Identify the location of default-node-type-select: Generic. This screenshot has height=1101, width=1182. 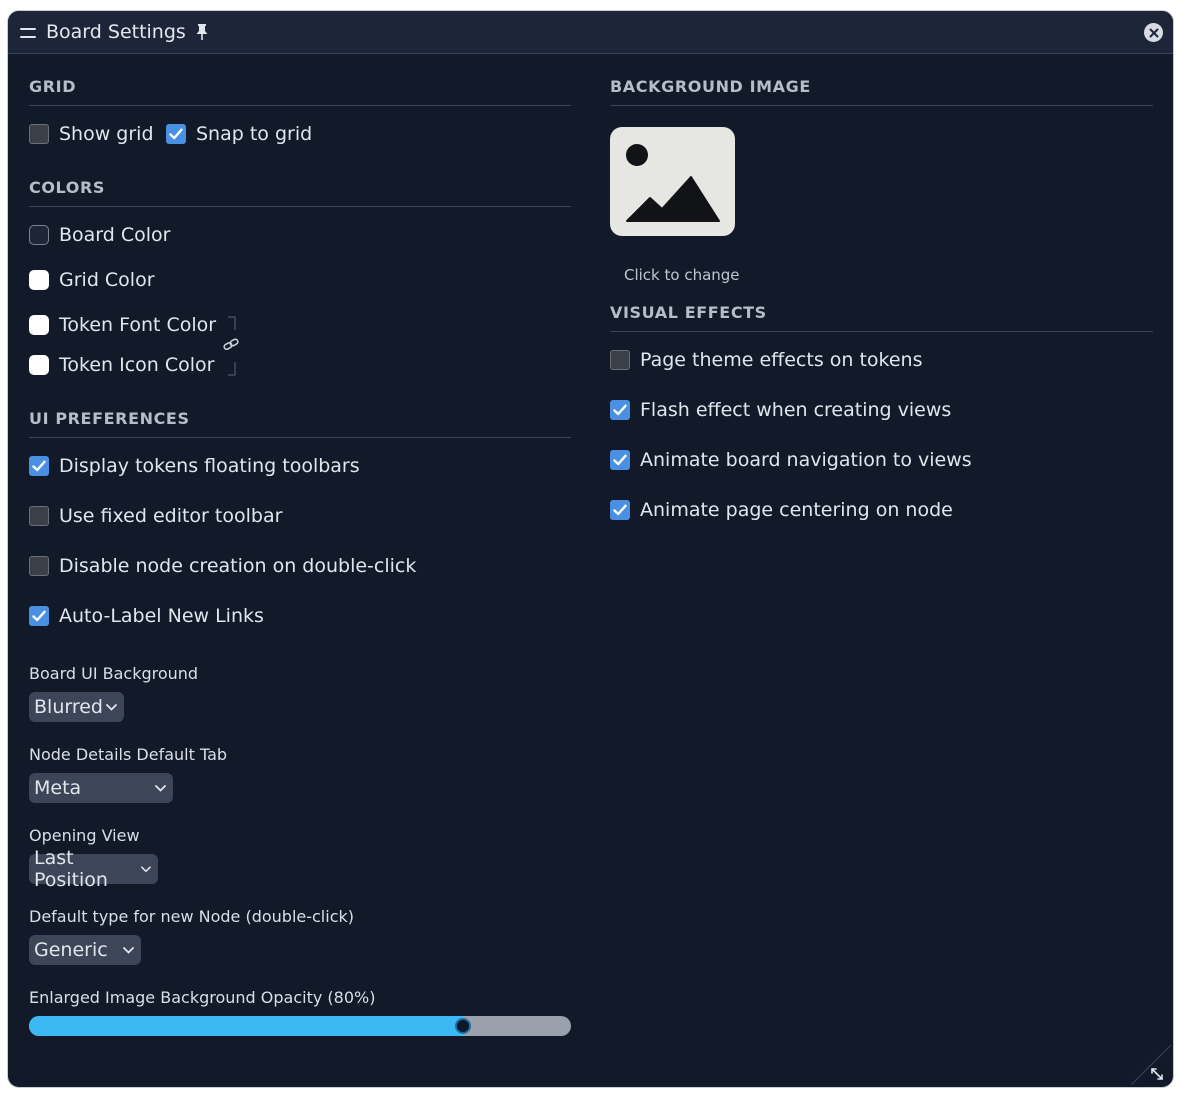
(85, 950).